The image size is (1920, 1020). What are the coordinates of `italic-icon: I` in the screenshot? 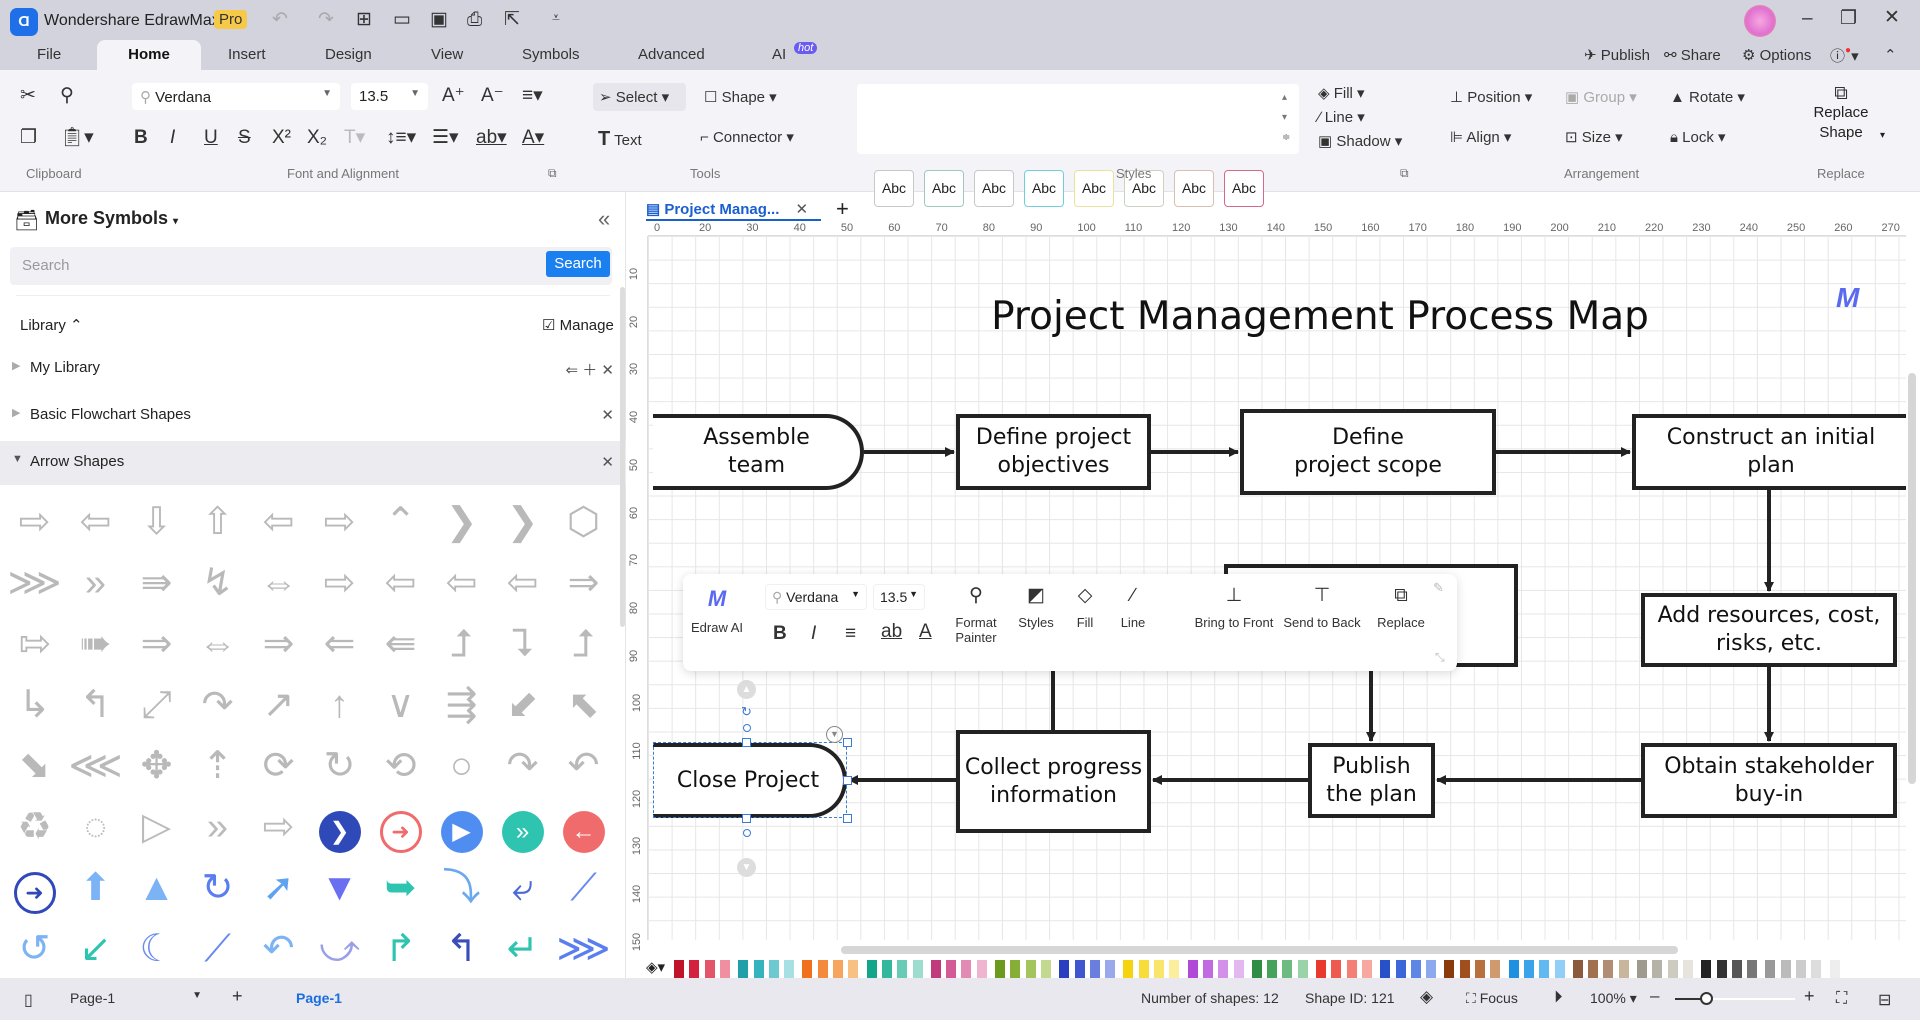 It's located at (172, 137).